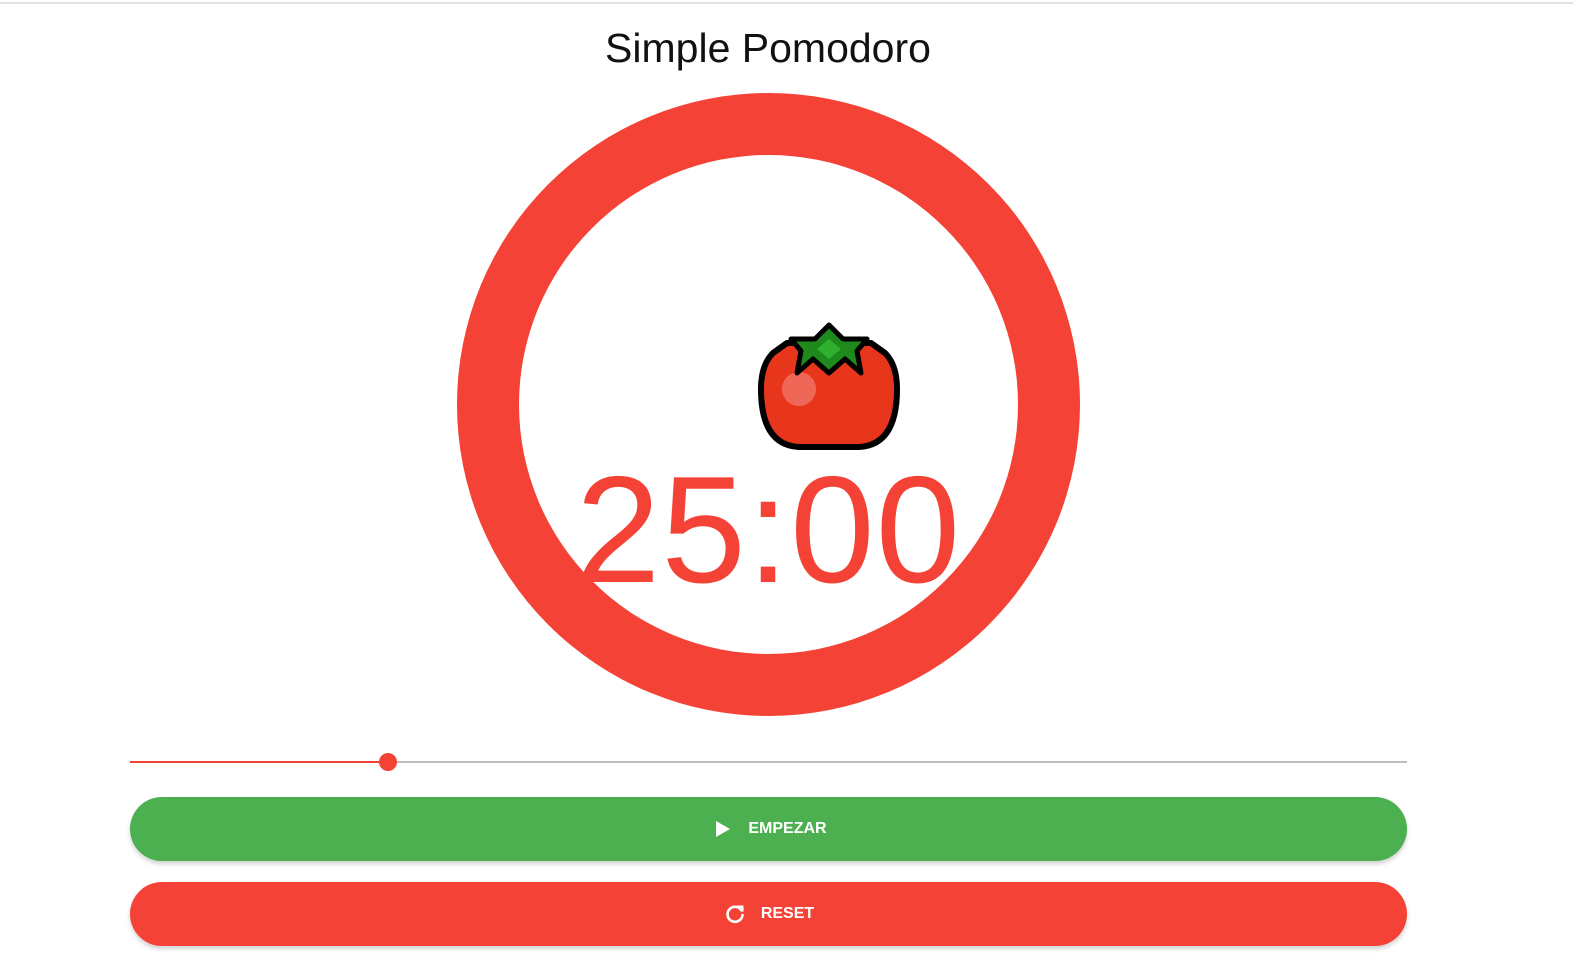 The image size is (1573, 973). I want to click on timer-display: 25:00, so click(768, 530).